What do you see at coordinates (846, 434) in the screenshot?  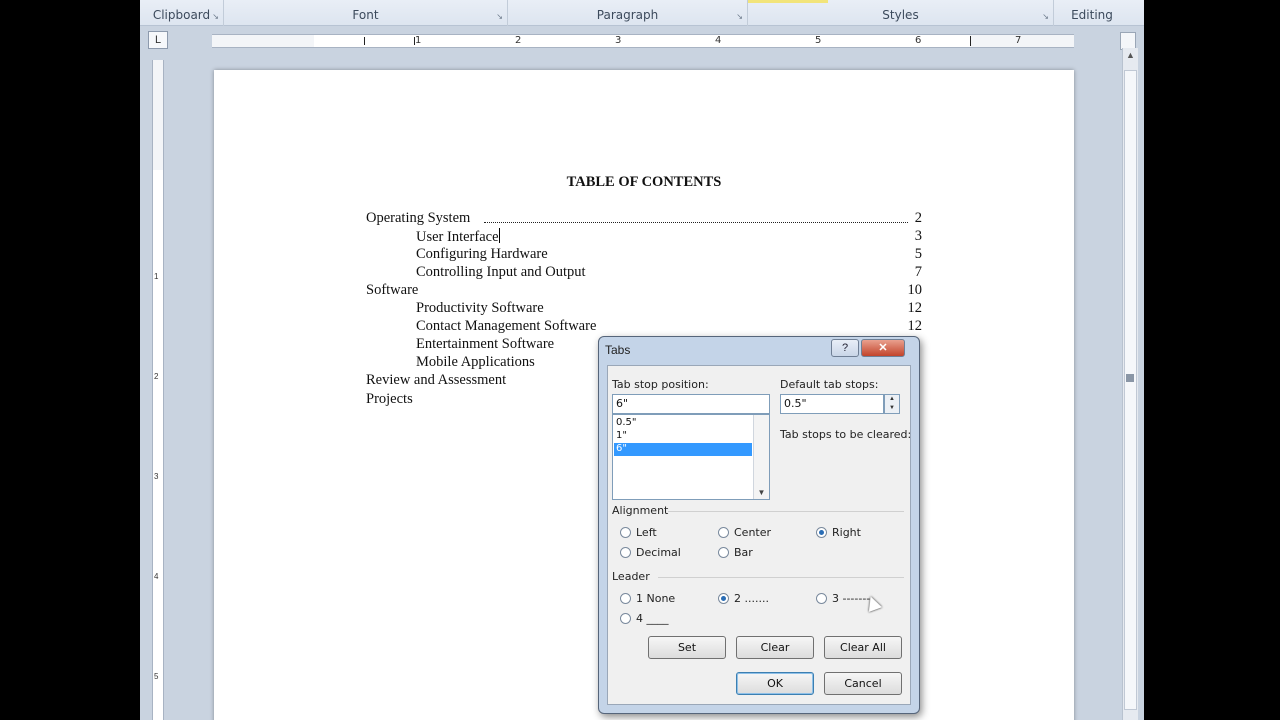 I see `tab-stops-cleared-label: Tab stops to be cleared:` at bounding box center [846, 434].